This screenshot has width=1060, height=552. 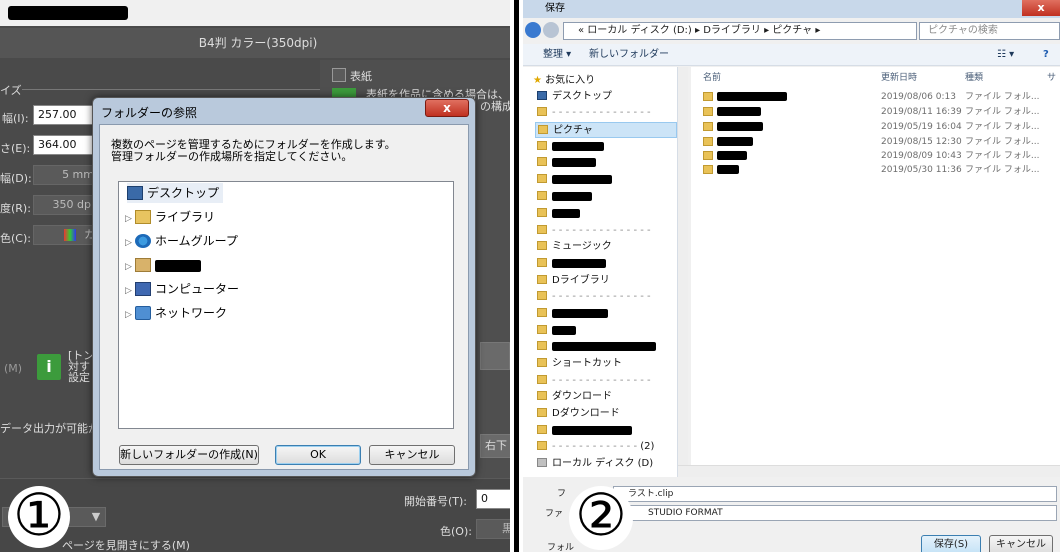 What do you see at coordinates (447, 108) in the screenshot?
I see `dialog-close-button: x` at bounding box center [447, 108].